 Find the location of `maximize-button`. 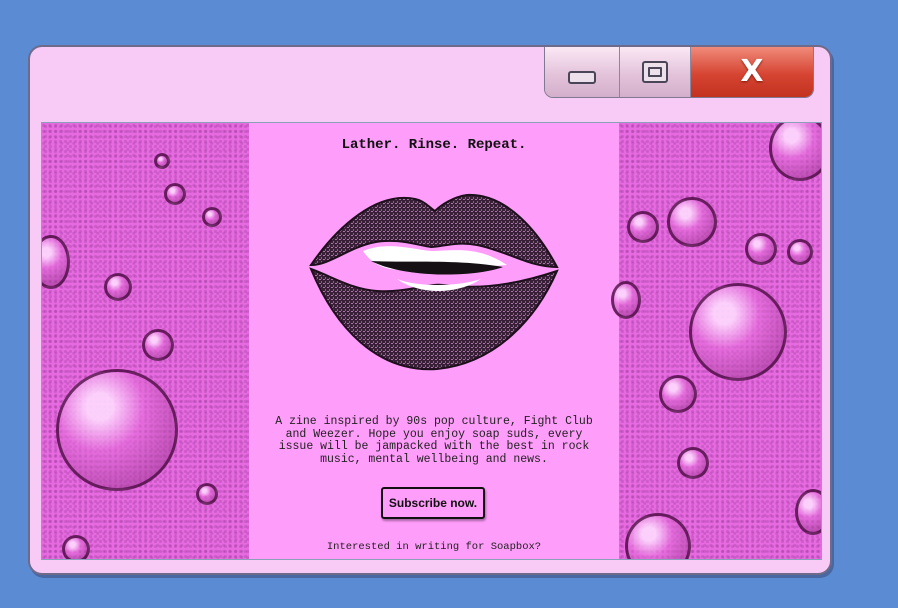

maximize-button is located at coordinates (655, 72).